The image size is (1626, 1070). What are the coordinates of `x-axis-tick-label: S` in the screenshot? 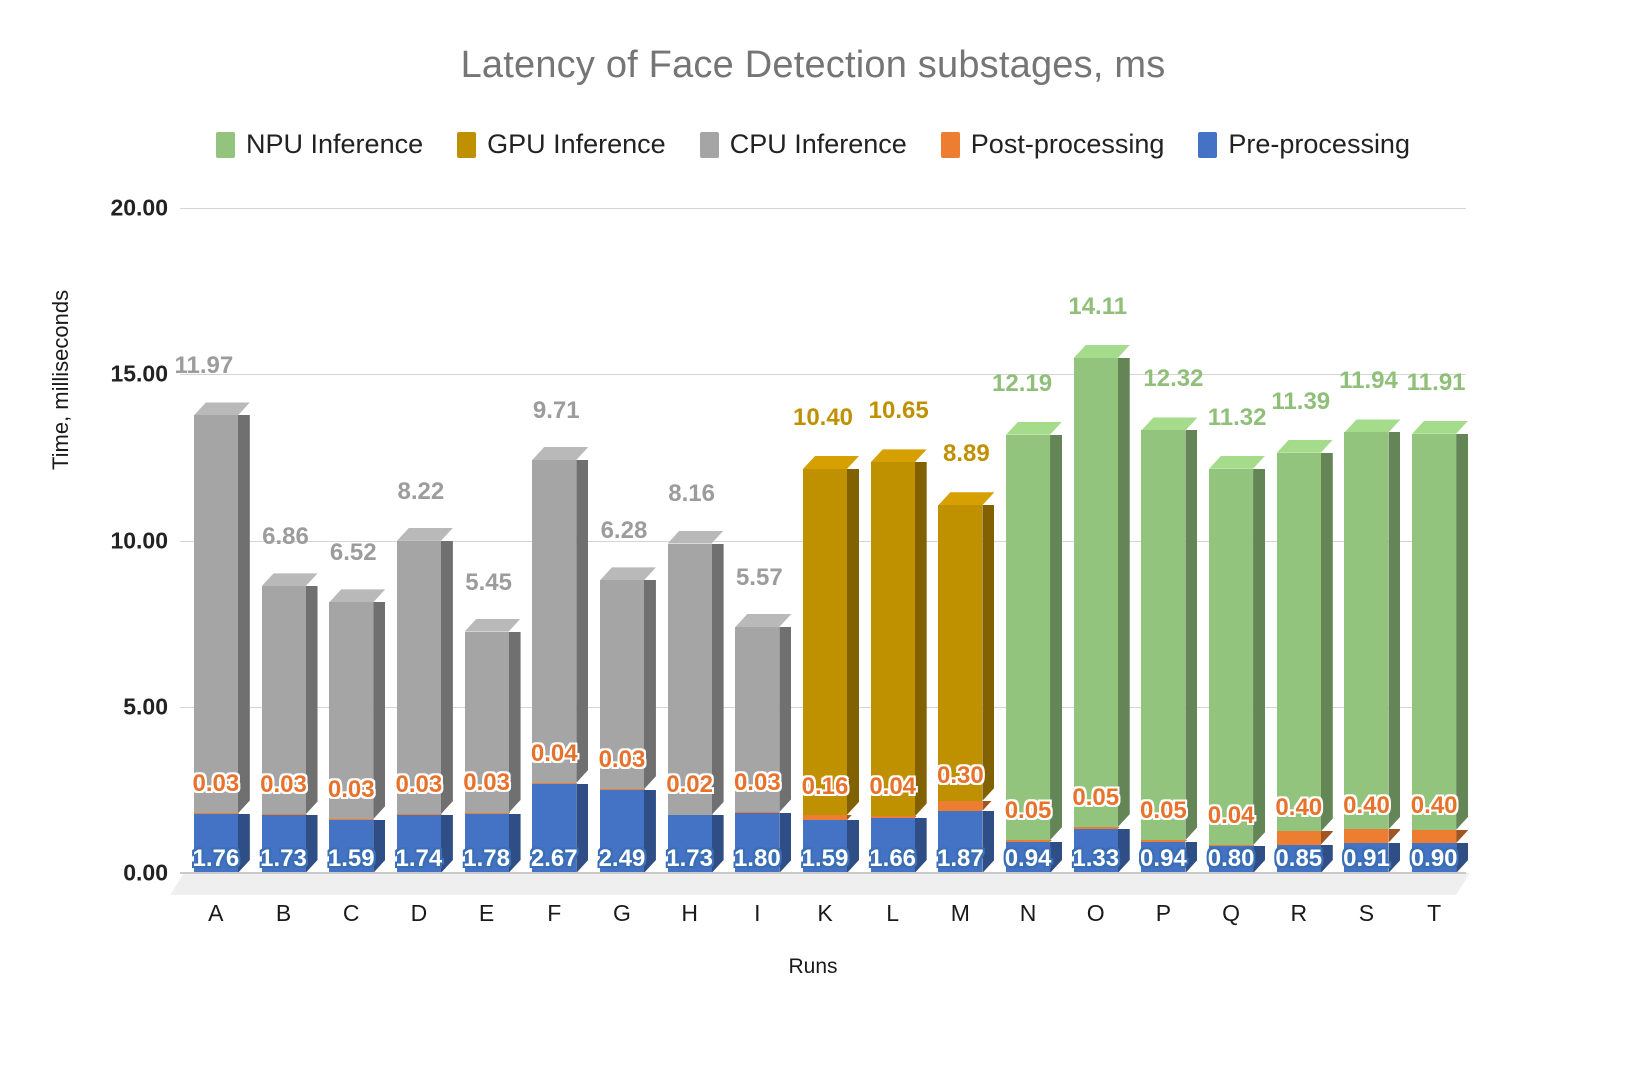 It's located at (1366, 913).